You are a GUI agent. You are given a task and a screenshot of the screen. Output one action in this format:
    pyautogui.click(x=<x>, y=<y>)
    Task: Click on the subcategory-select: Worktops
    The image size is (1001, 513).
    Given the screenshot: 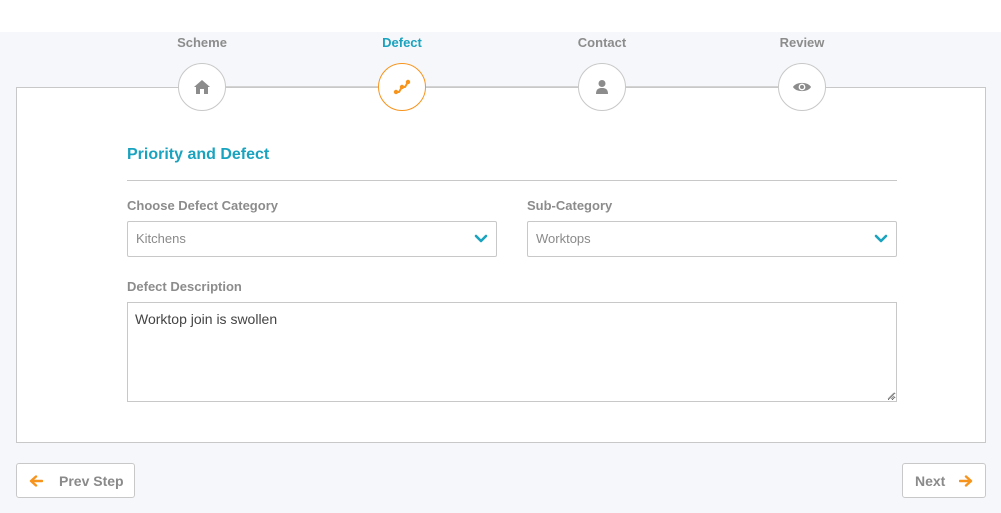 What is the action you would take?
    pyautogui.click(x=712, y=239)
    